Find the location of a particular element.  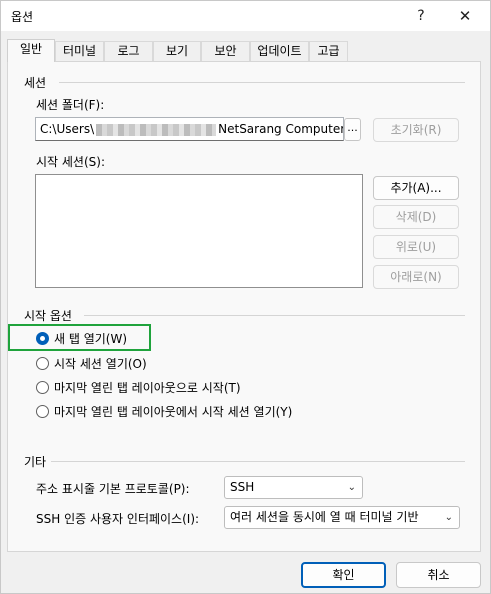

title-bar: 옵션 ? ✕ is located at coordinates (245, 16).